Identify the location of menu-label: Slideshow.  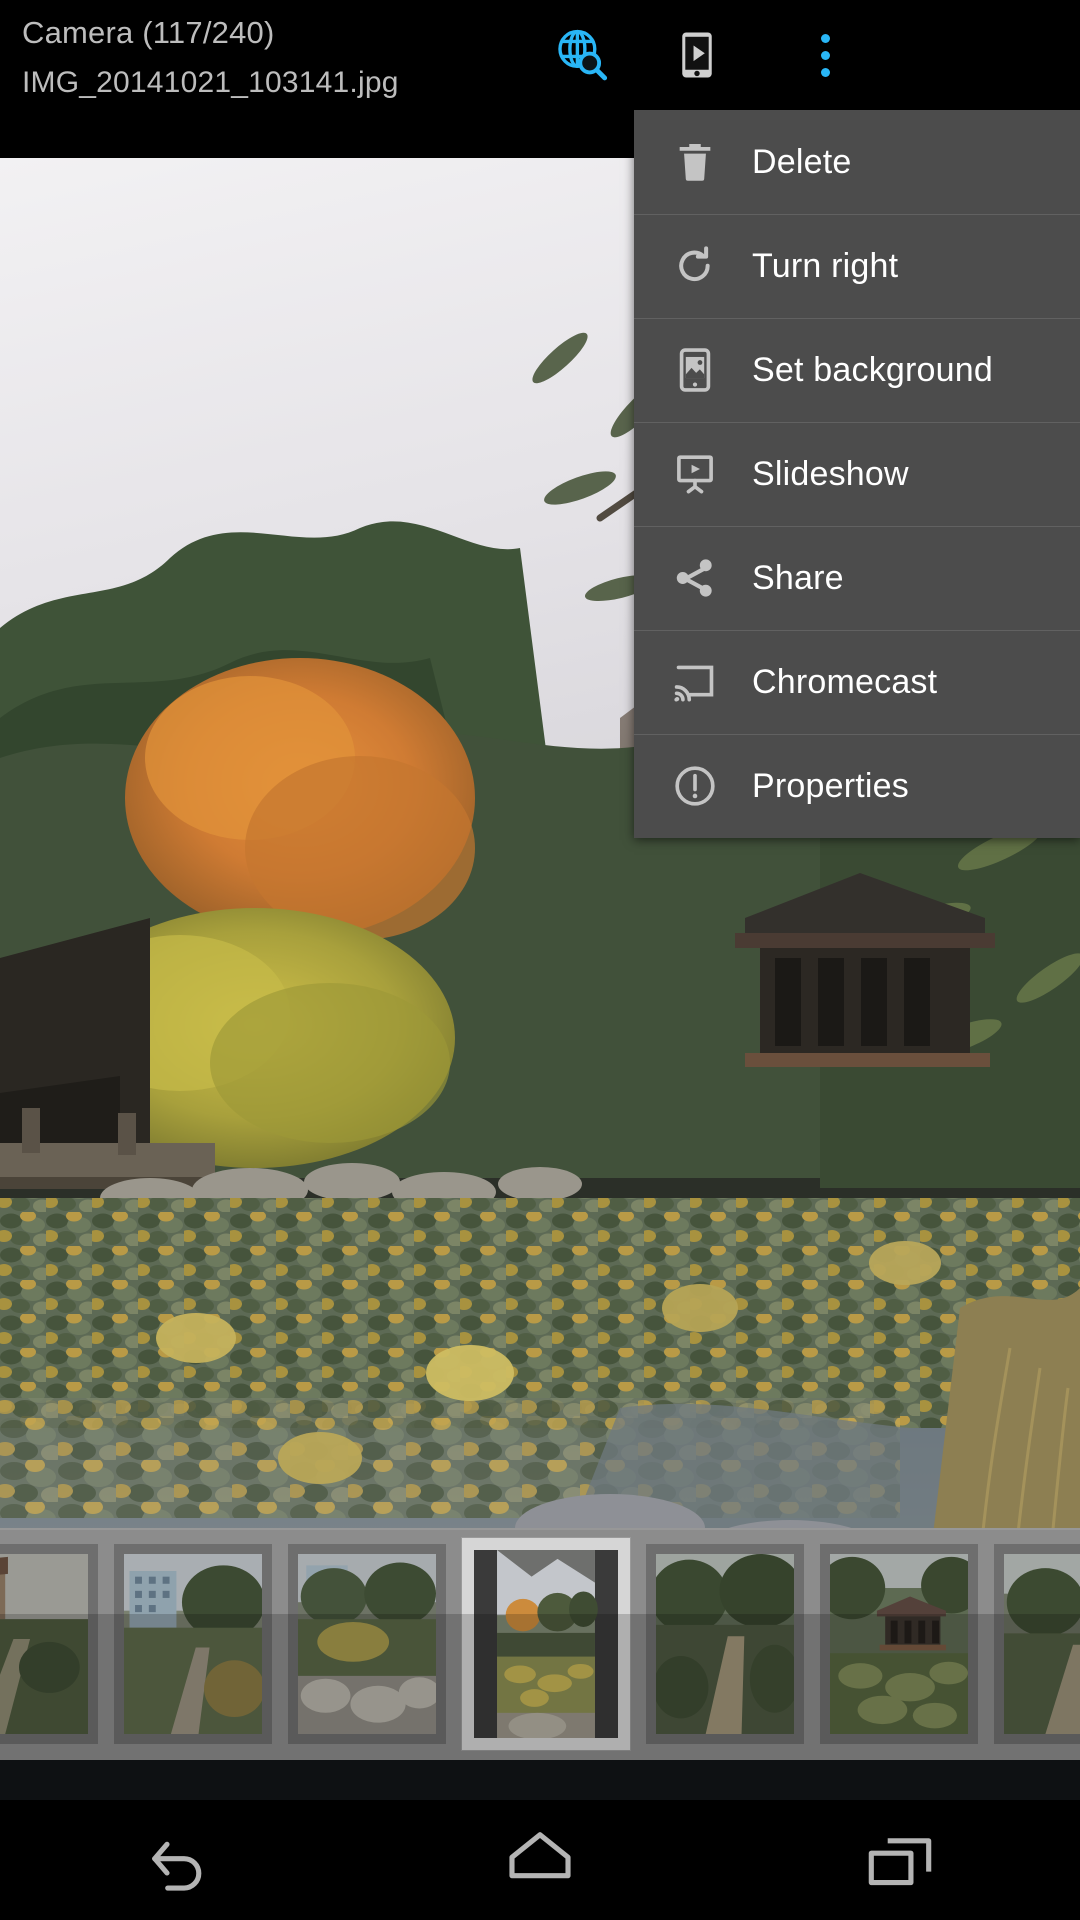
(830, 473).